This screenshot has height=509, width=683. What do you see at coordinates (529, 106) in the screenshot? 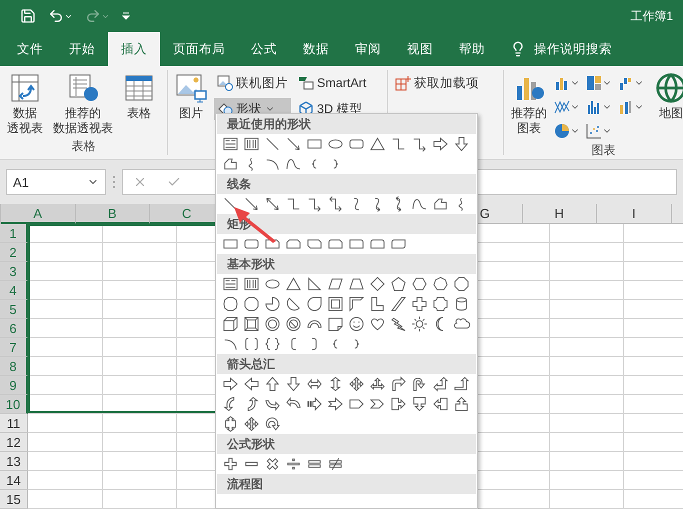
I see `ribbon-button: 推荐的 图表` at bounding box center [529, 106].